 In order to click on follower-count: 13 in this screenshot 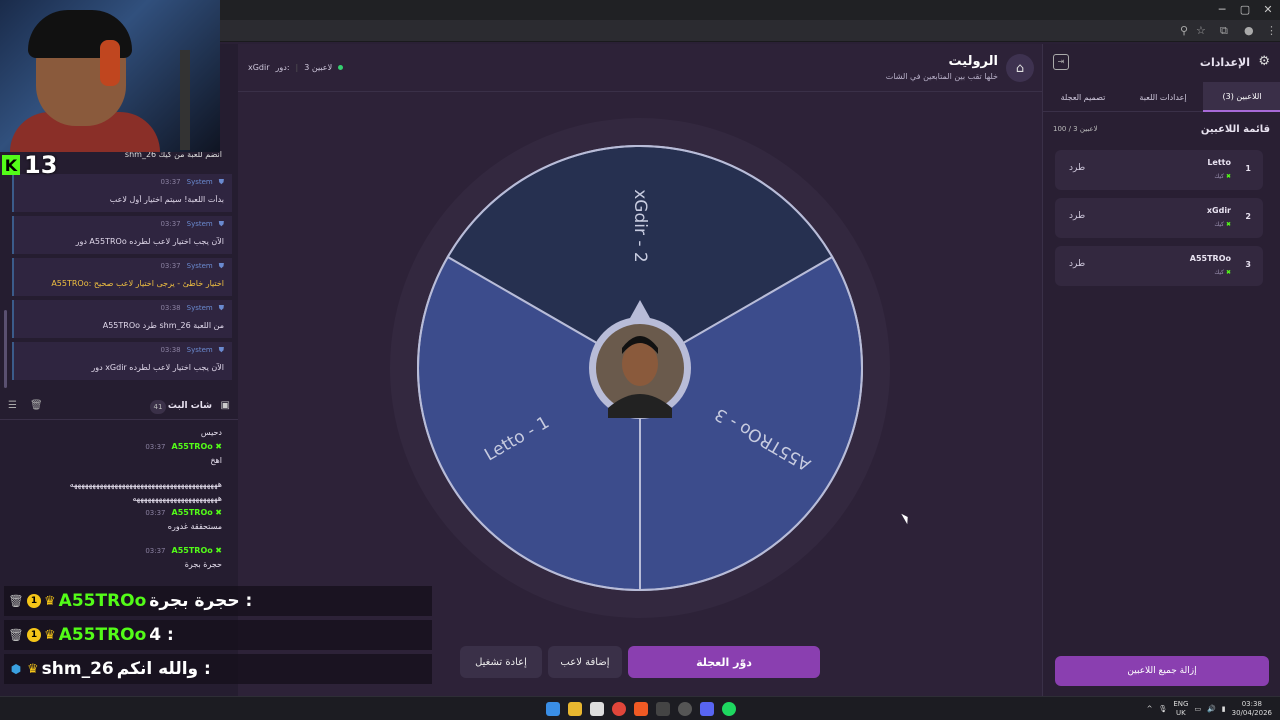, I will do `click(41, 165)`.